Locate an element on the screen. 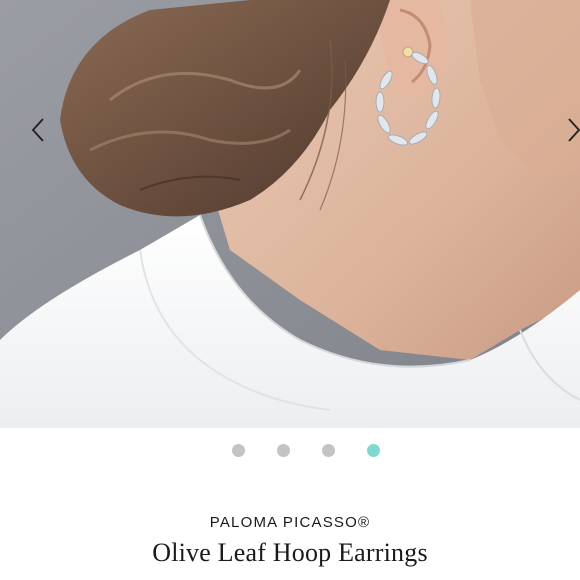 The image size is (580, 580). chevron-right-icon is located at coordinates (574, 130).